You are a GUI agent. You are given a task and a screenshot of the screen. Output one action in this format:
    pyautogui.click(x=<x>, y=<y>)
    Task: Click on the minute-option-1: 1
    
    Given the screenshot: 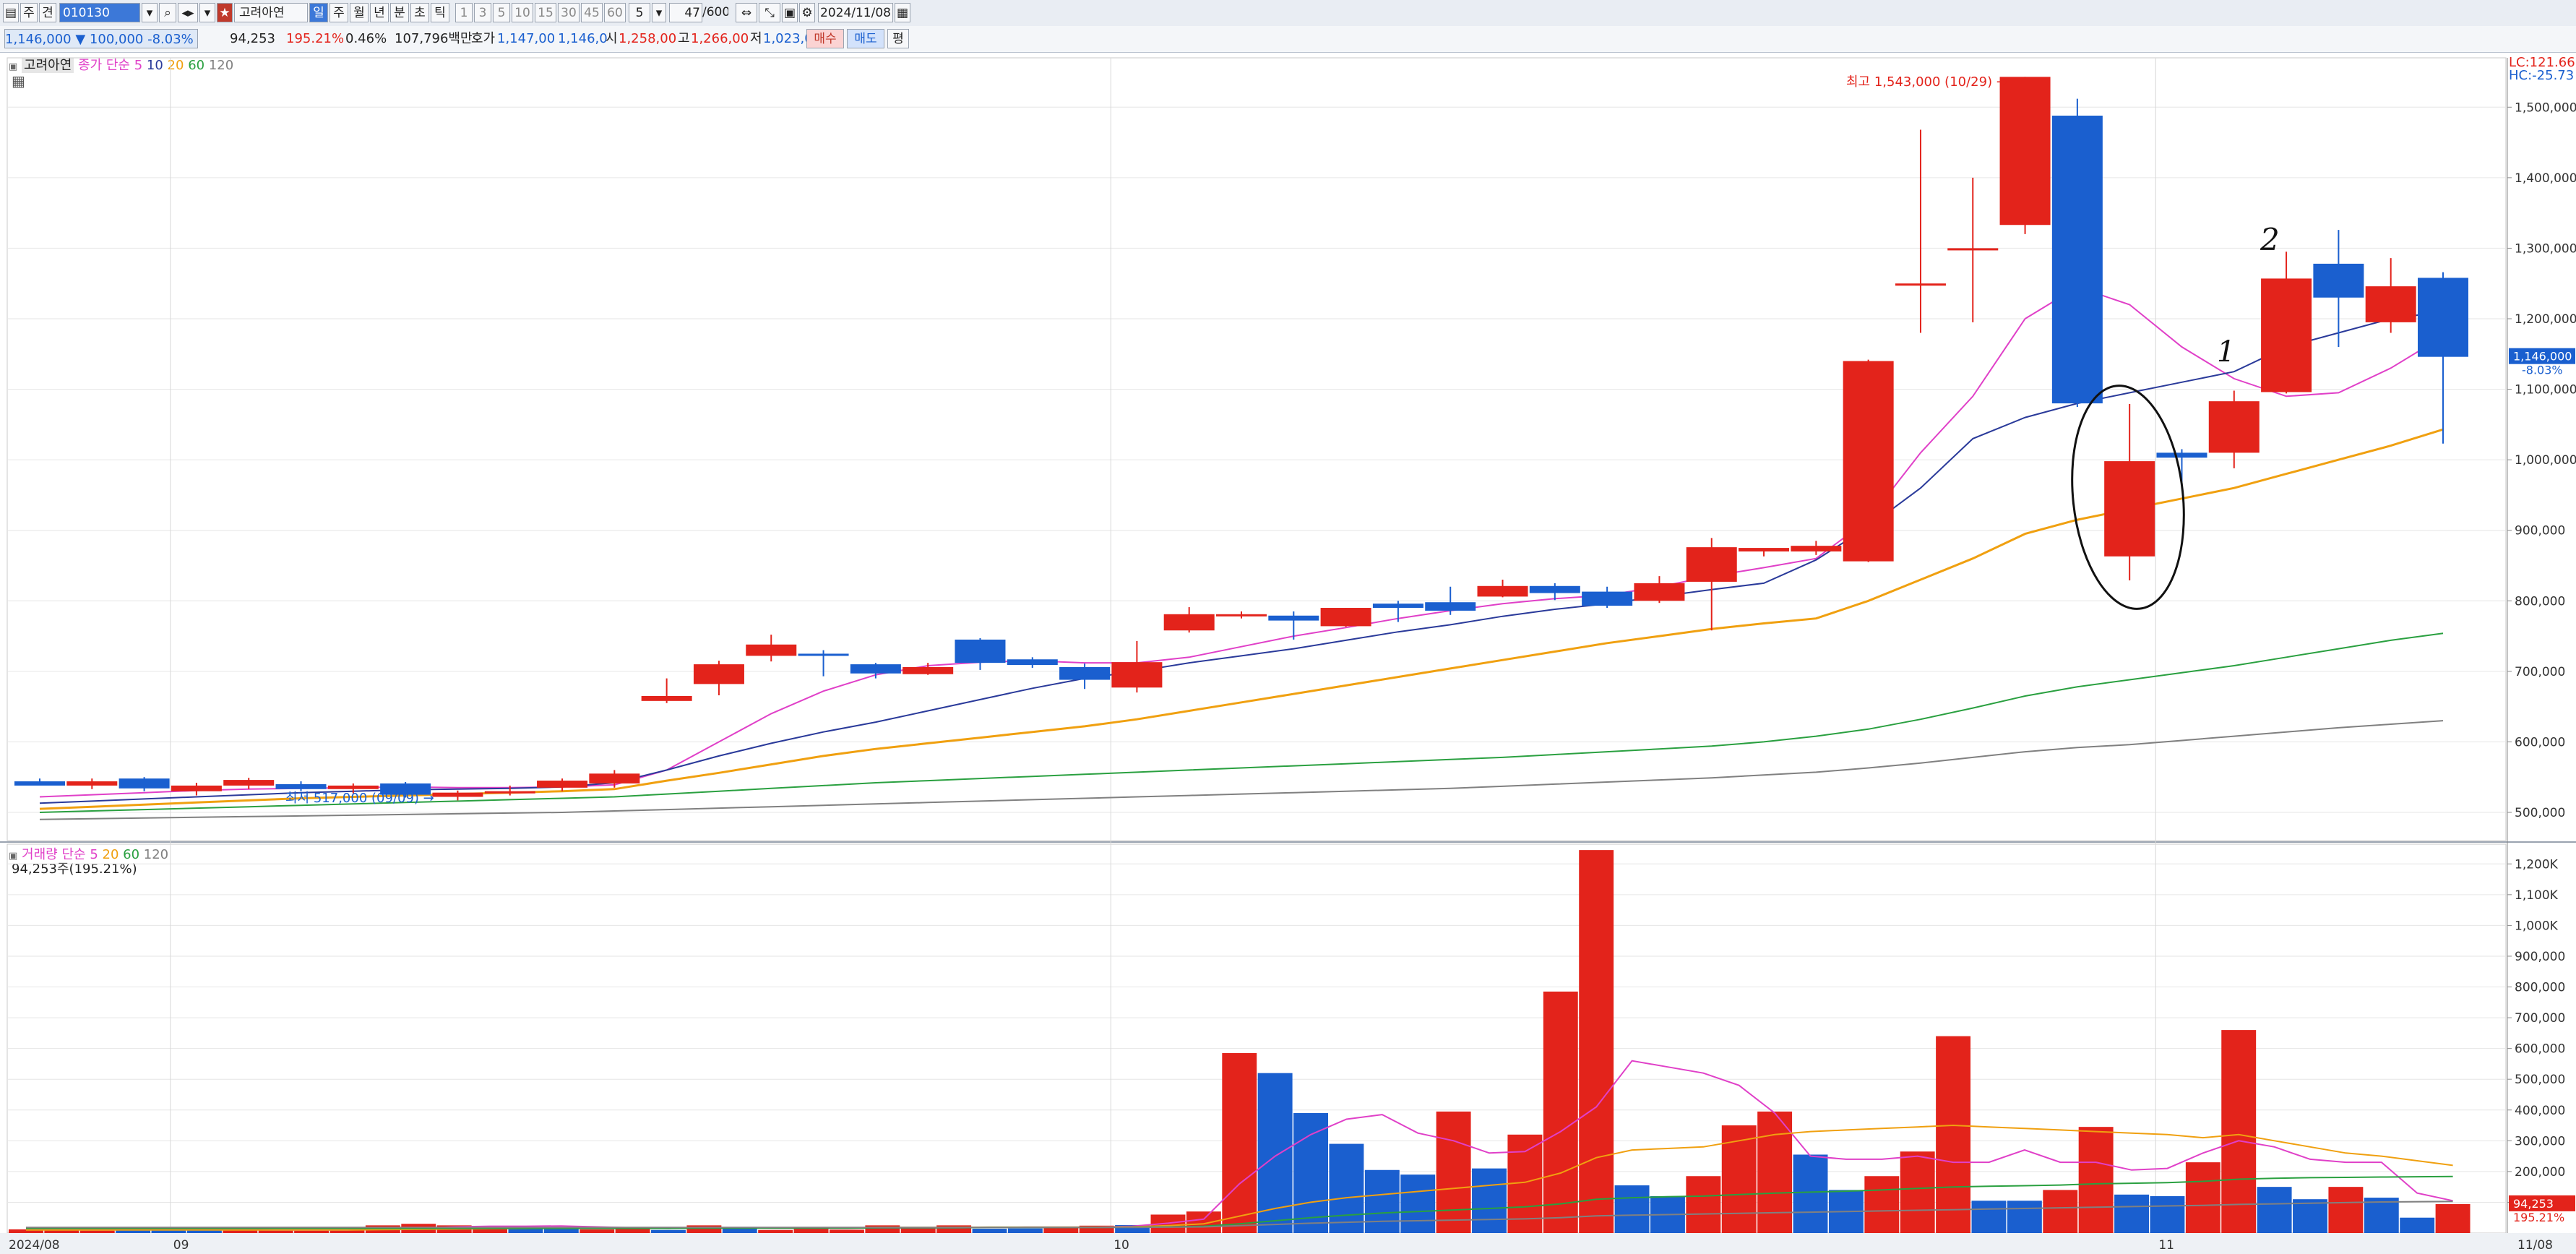 What is the action you would take?
    pyautogui.click(x=464, y=13)
    